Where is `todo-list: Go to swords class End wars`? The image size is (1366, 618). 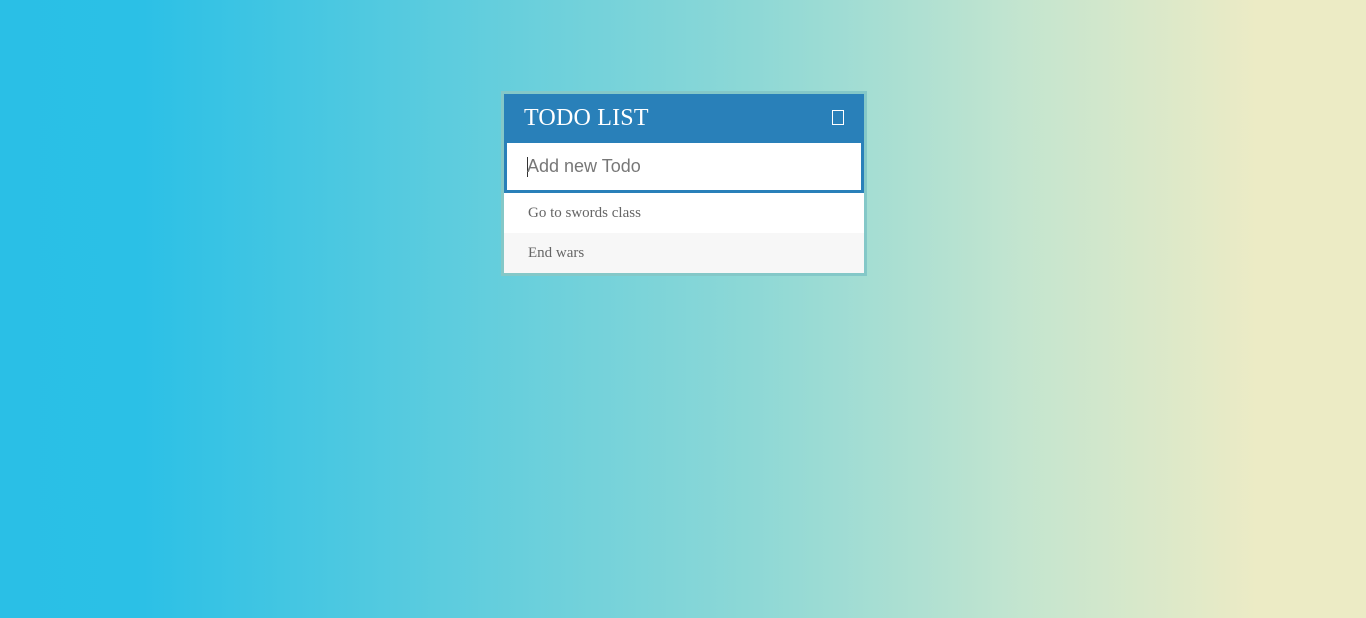 todo-list: Go to swords class End wars is located at coordinates (684, 233).